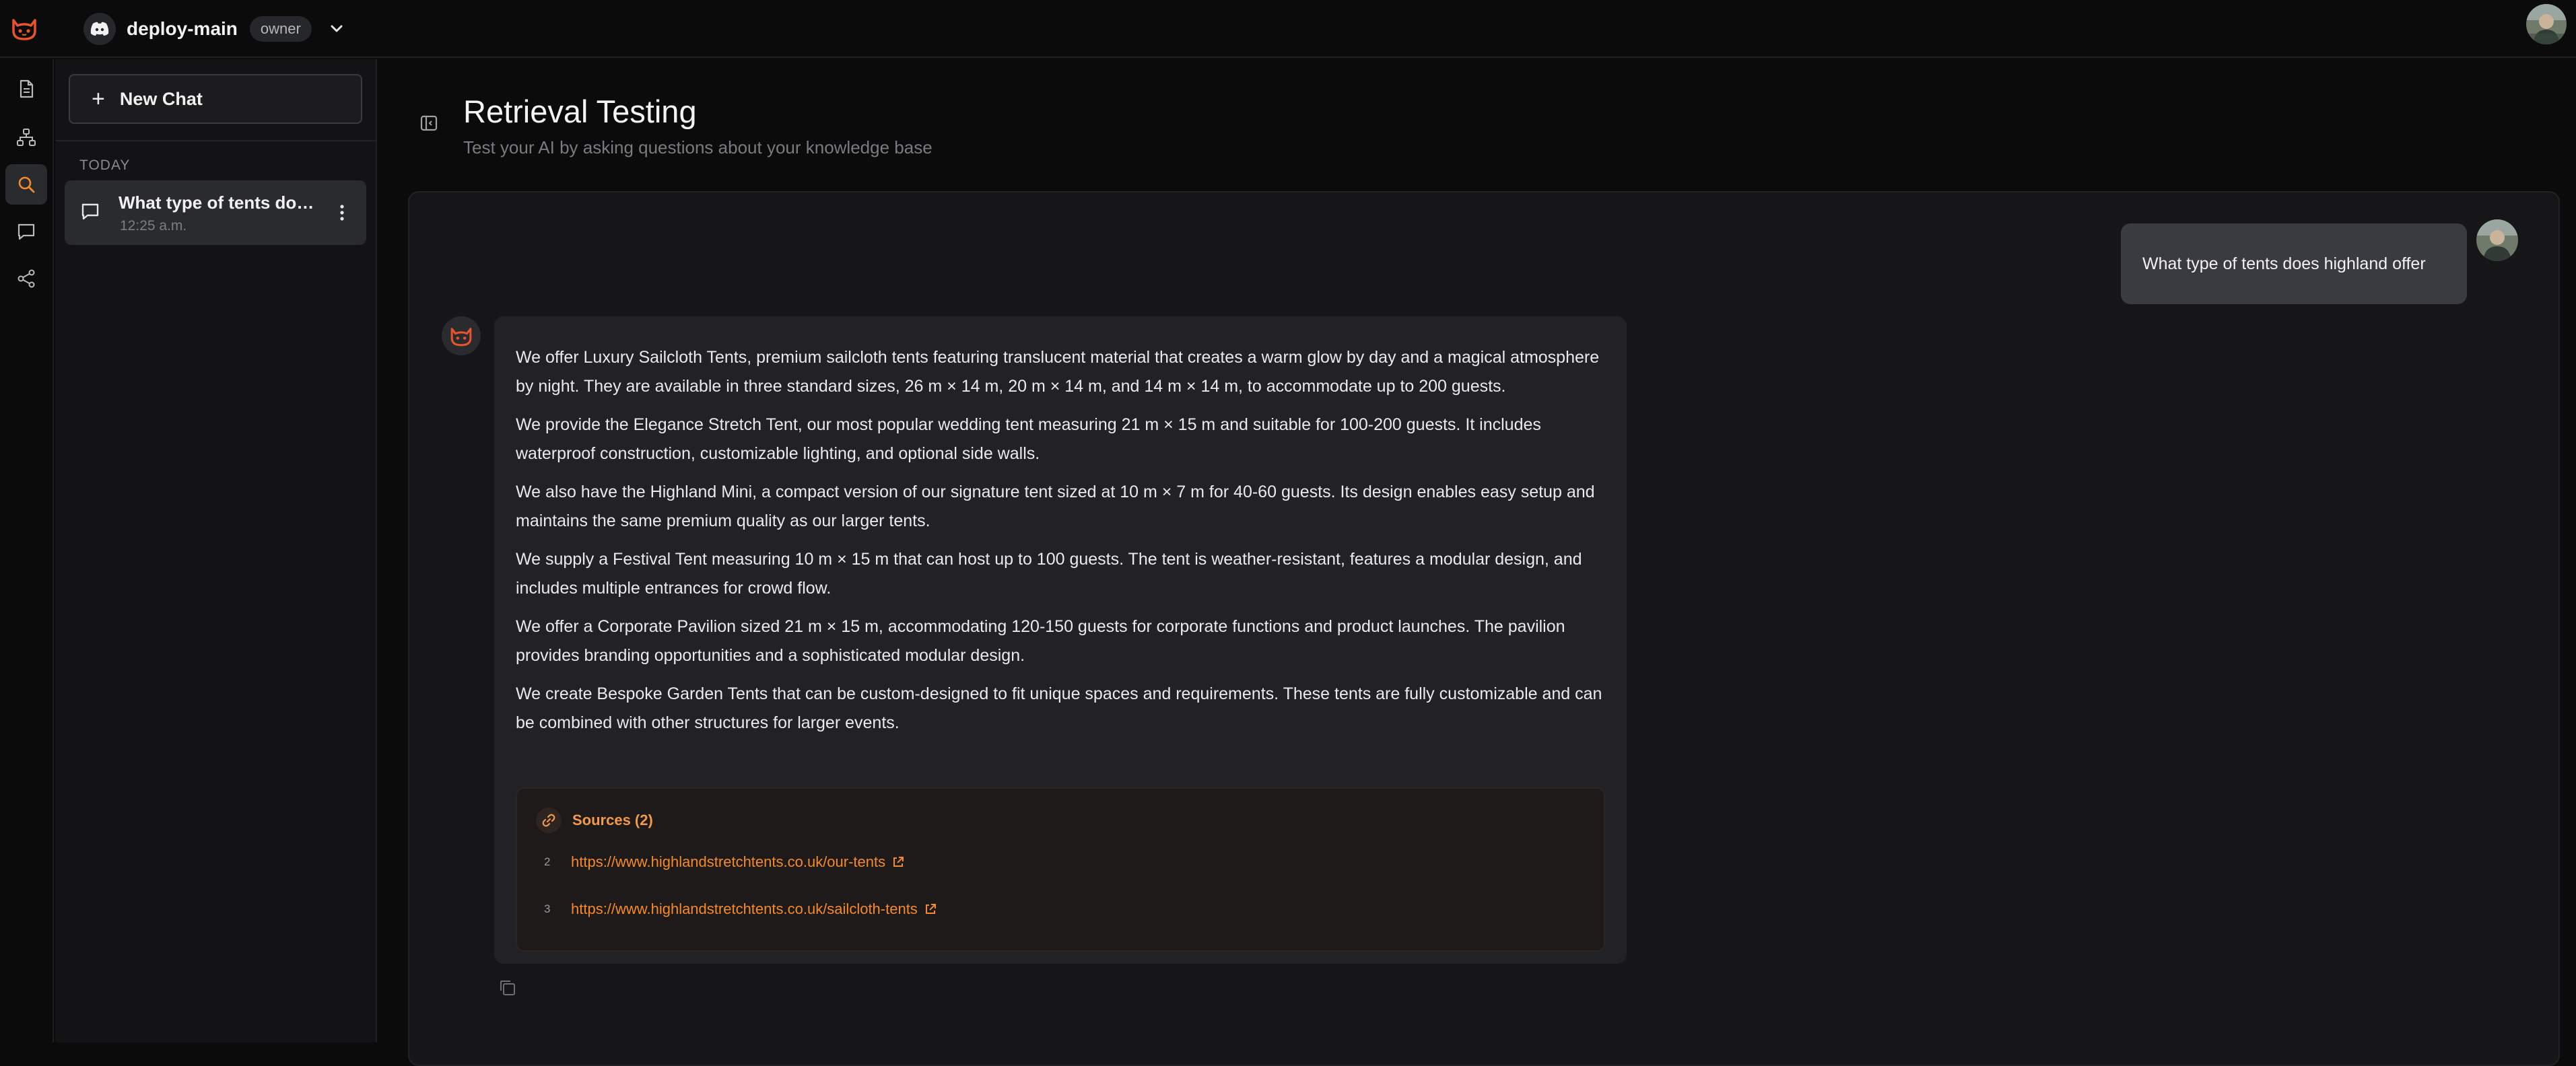  I want to click on share-icon, so click(26, 278).